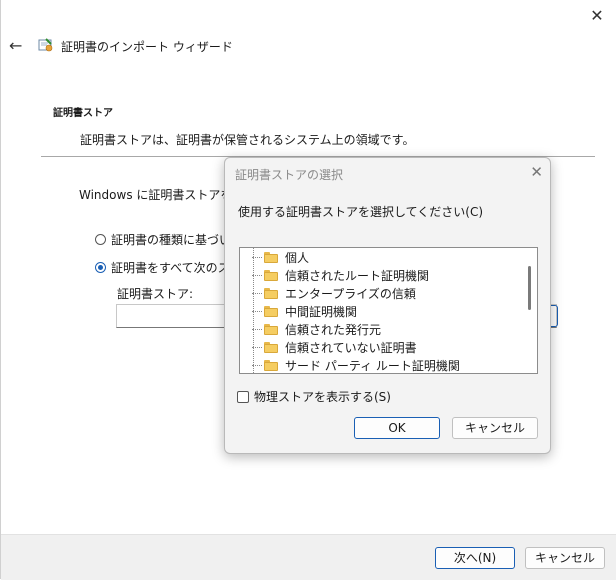 This screenshot has height=580, width=616. I want to click on show-physical-stores-checkbox: 物理ストアを表示する(S), so click(314, 396).